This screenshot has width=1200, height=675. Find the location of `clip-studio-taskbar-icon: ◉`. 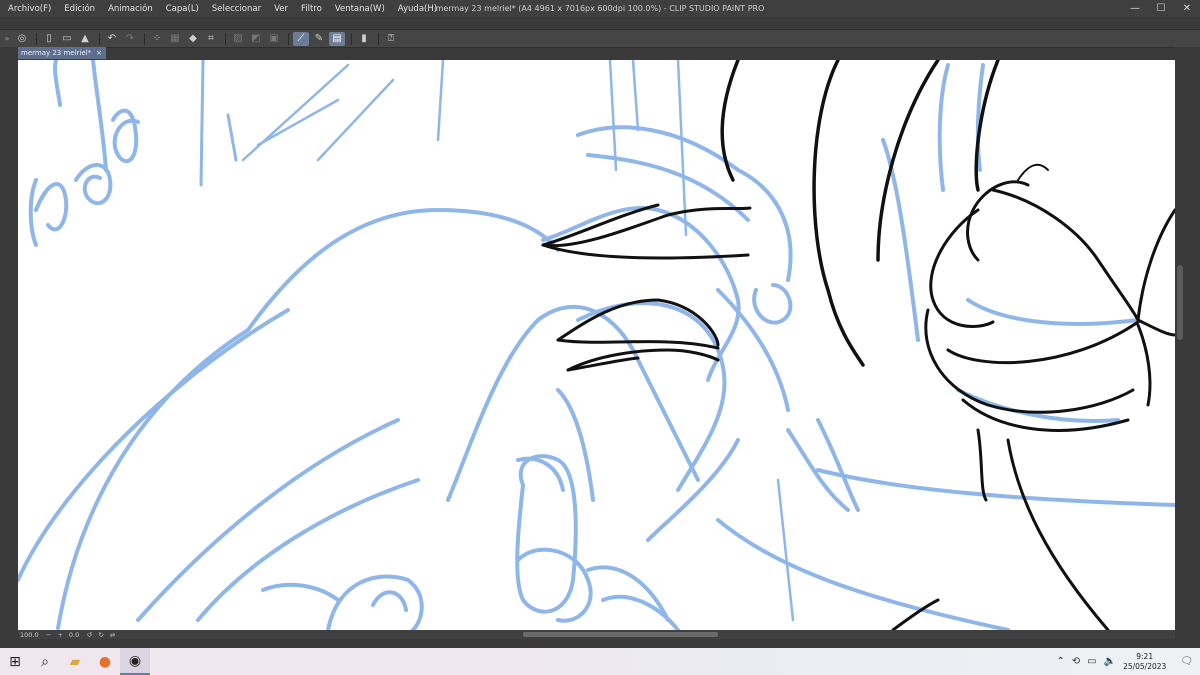

clip-studio-taskbar-icon: ◉ is located at coordinates (135, 661).